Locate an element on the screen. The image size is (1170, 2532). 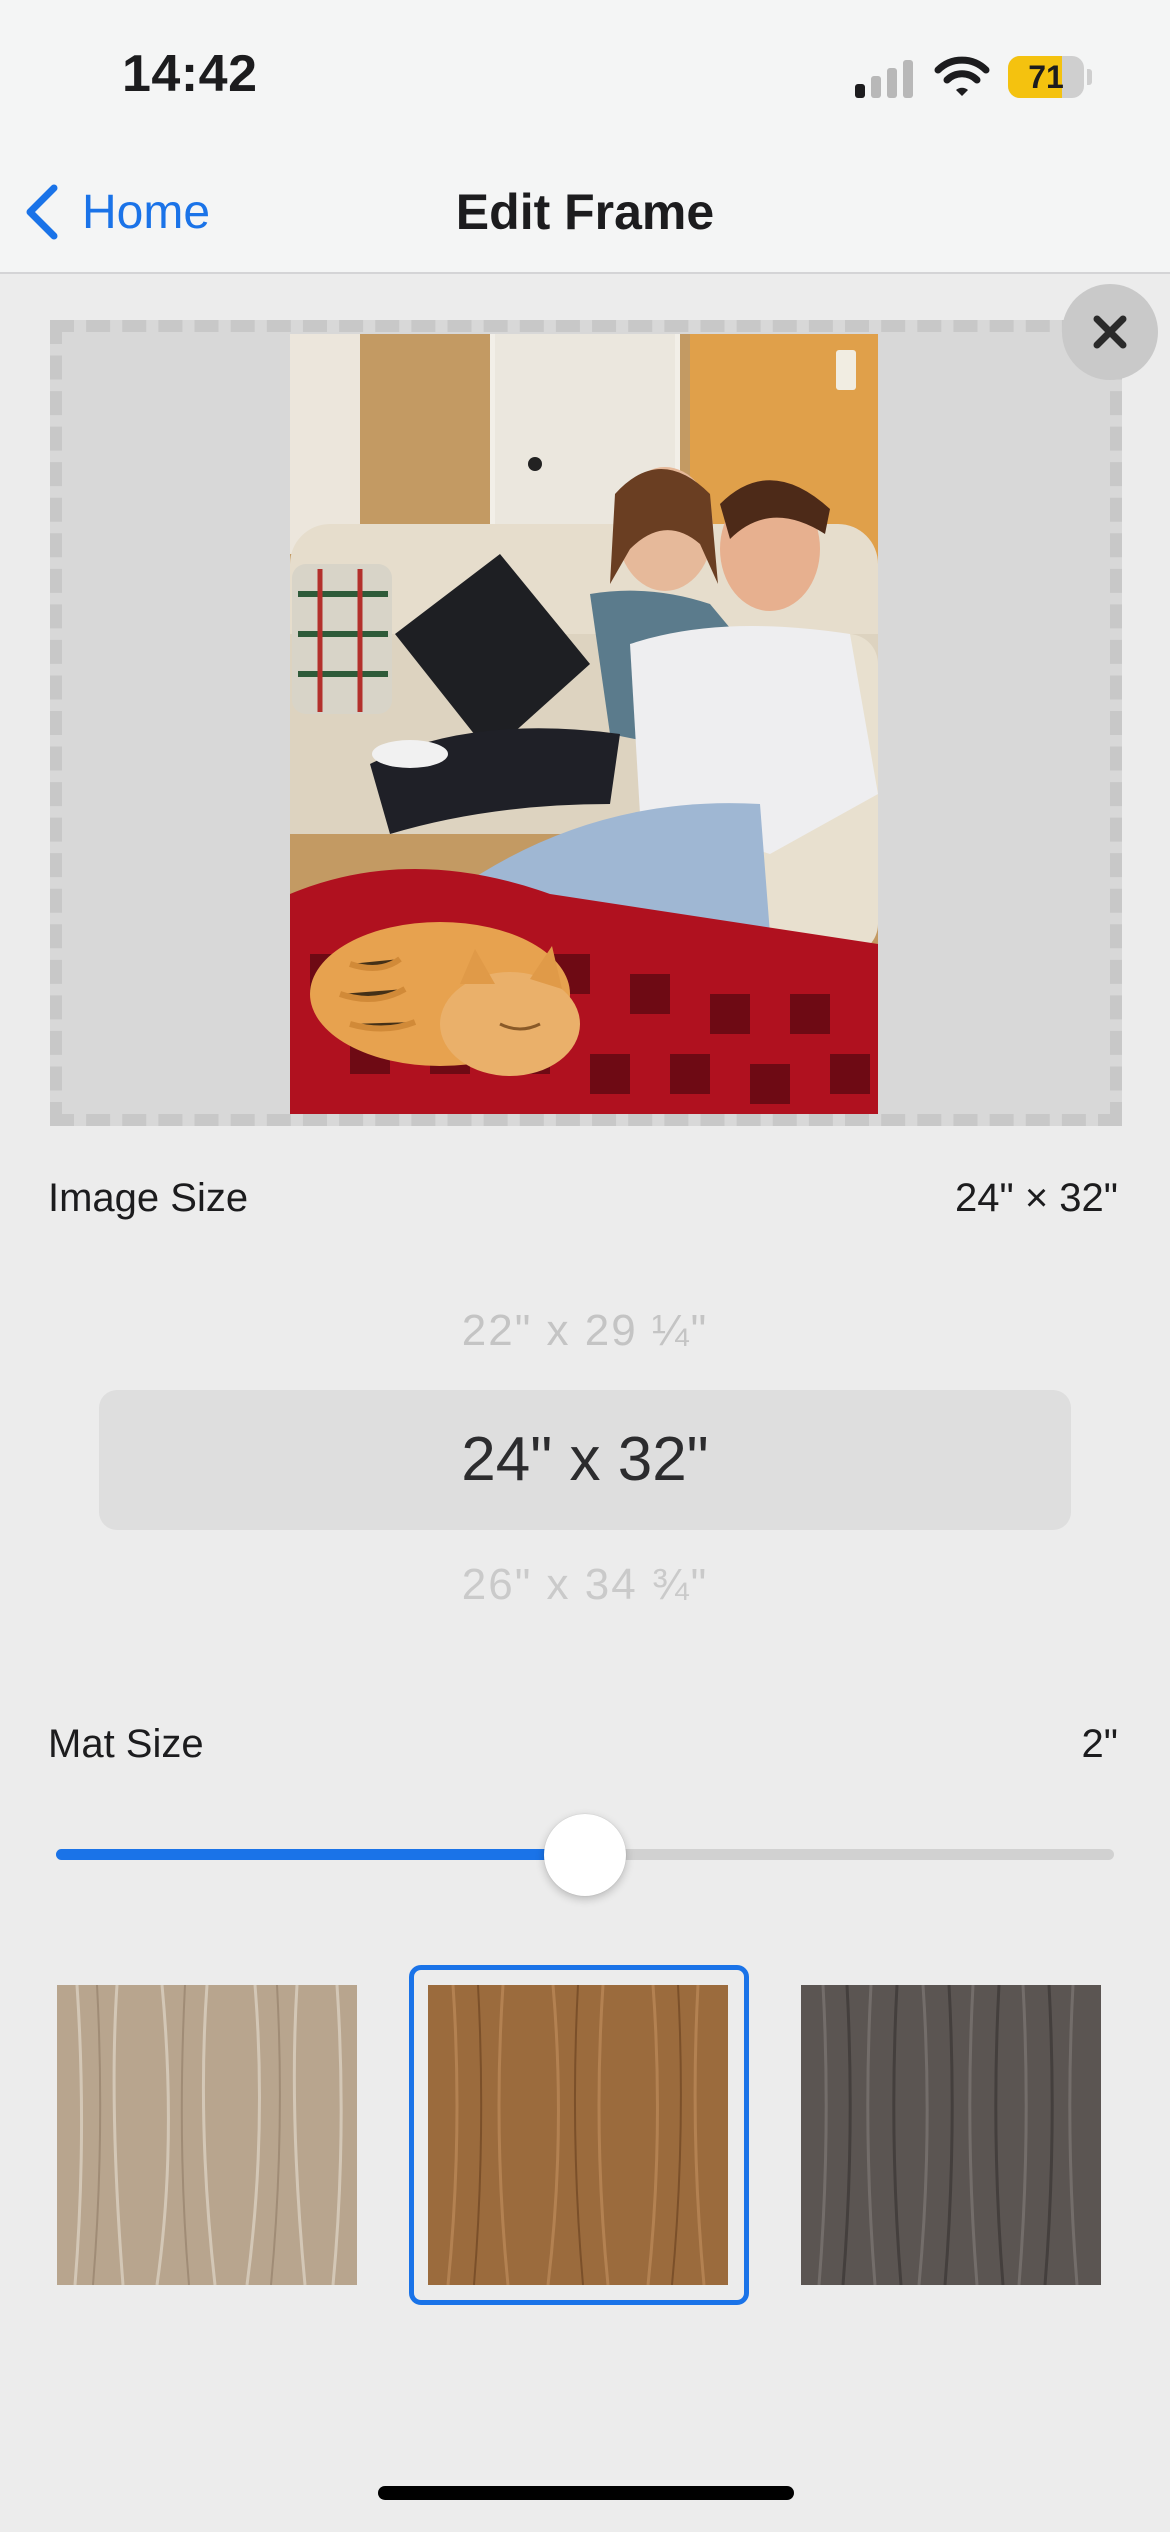
size-picker-option-selected: 24" x 32" is located at coordinates (585, 1460).